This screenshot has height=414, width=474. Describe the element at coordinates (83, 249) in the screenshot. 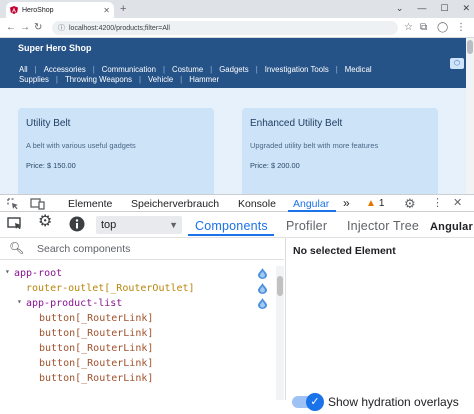

I see `search-input: Search components` at that location.